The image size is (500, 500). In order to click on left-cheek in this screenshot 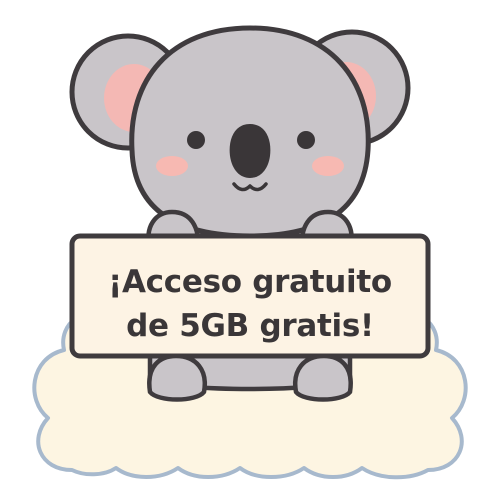, I will do `click(172, 166)`.